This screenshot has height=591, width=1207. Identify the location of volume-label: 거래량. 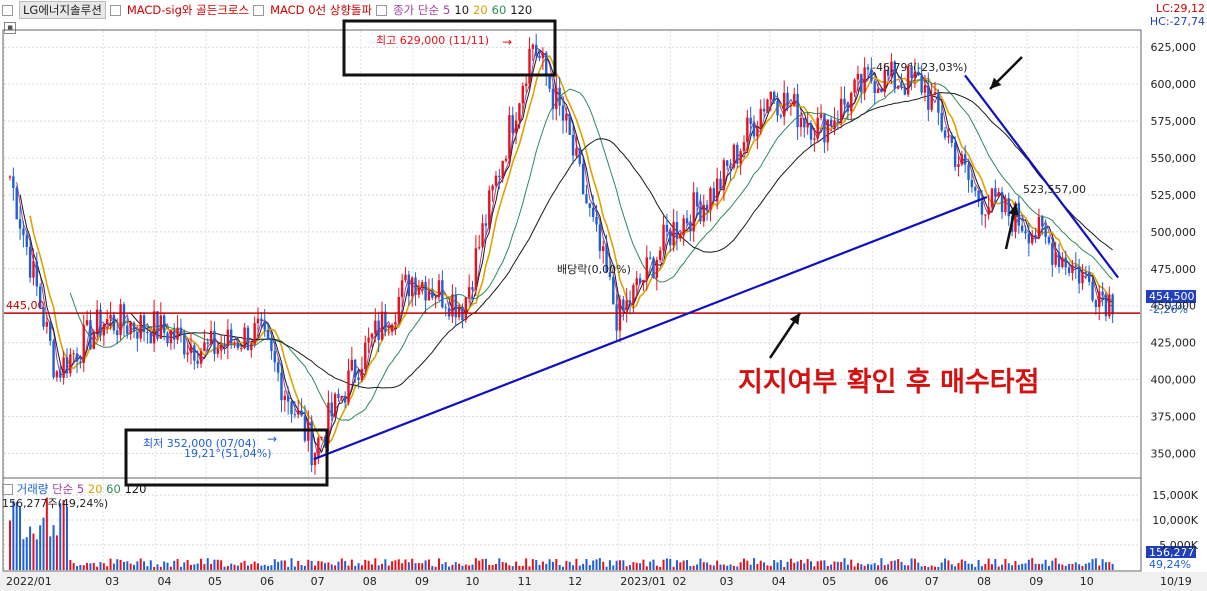
(33, 489).